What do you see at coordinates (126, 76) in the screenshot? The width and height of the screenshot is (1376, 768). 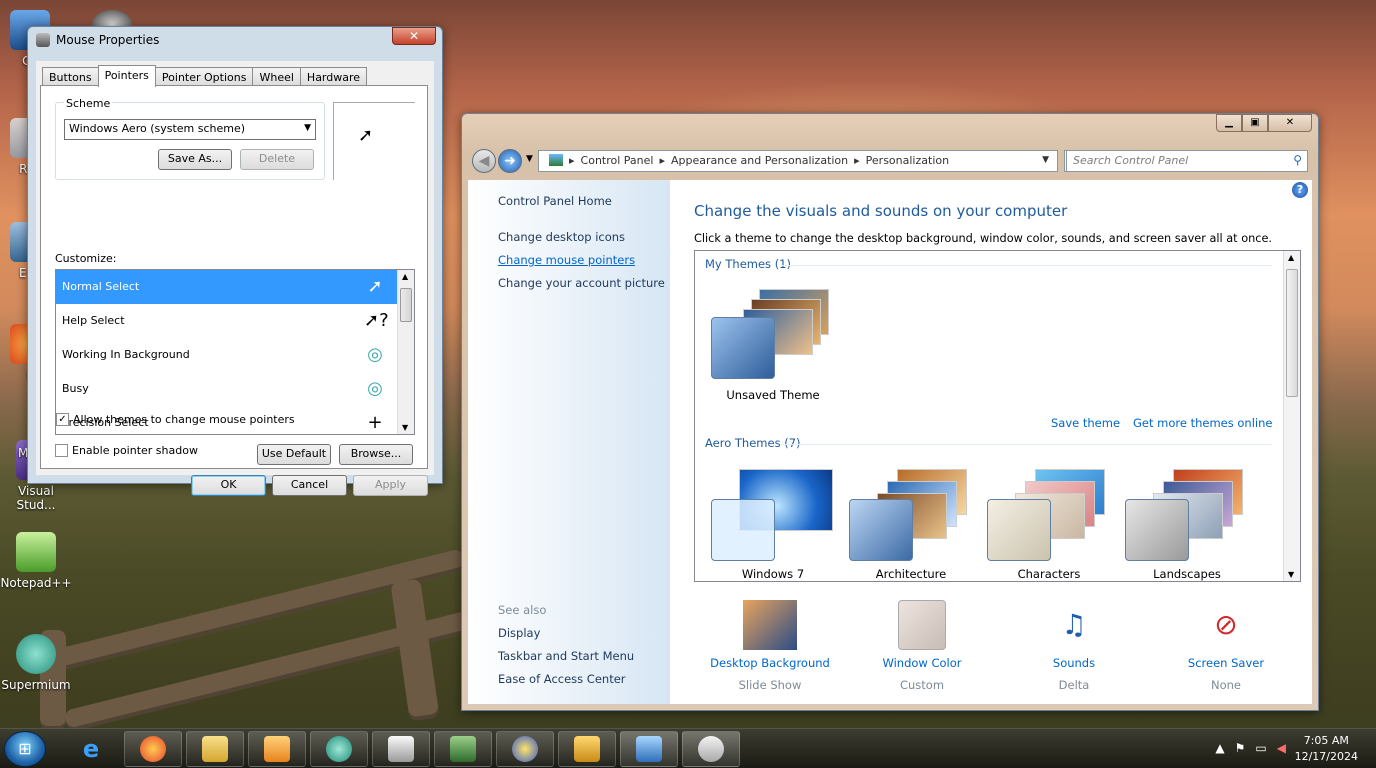 I see `tab-pointers: Pointers` at bounding box center [126, 76].